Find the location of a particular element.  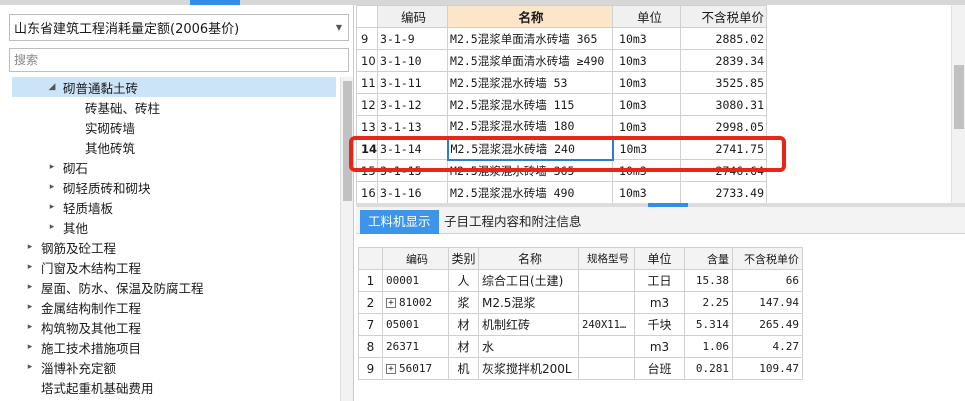

scrollbar-thumb is located at coordinates (347, 141).